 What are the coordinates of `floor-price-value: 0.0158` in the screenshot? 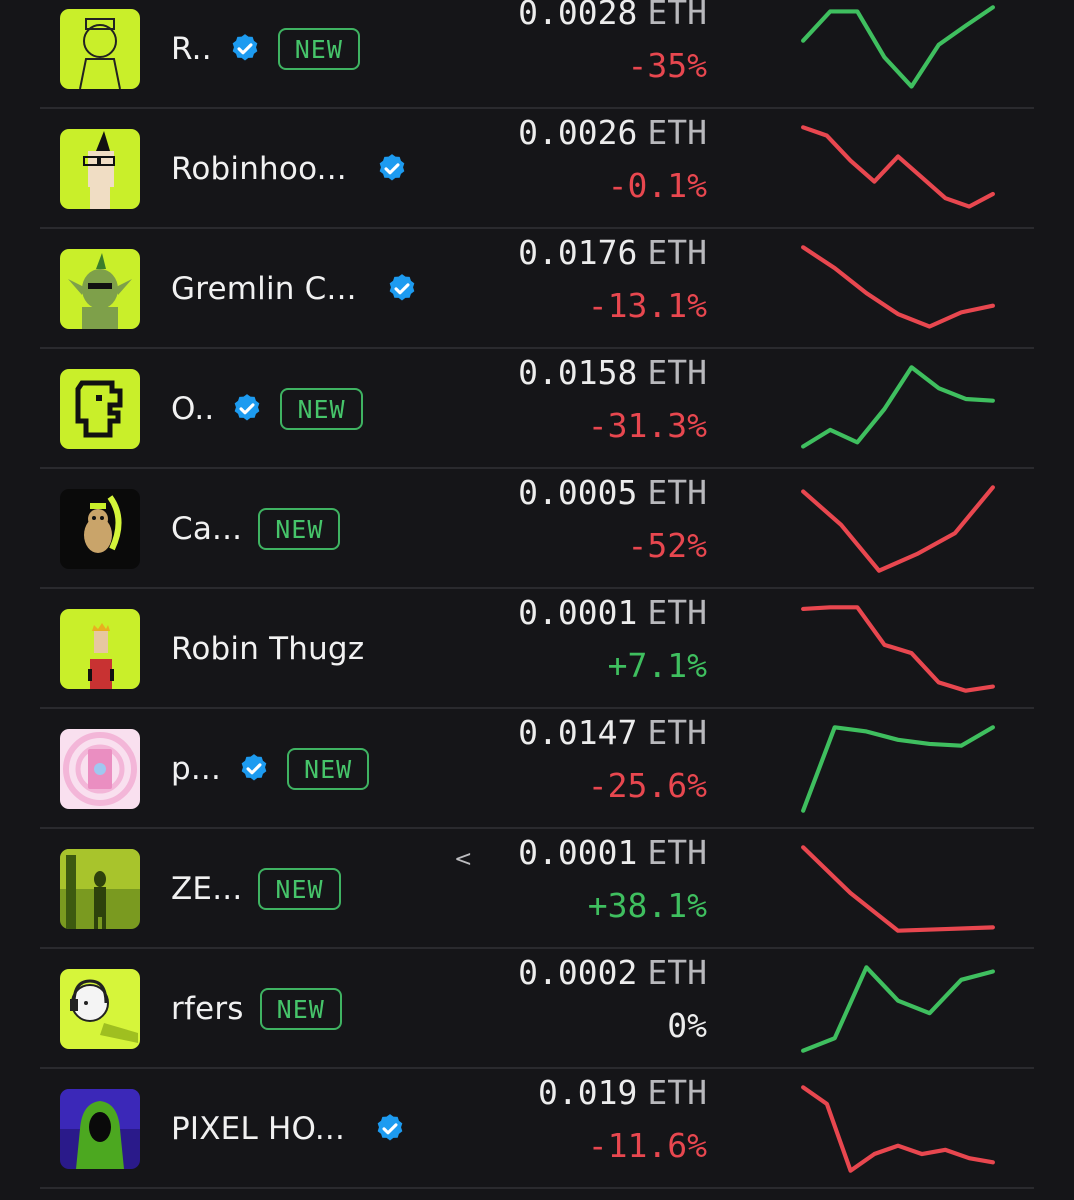 It's located at (578, 372).